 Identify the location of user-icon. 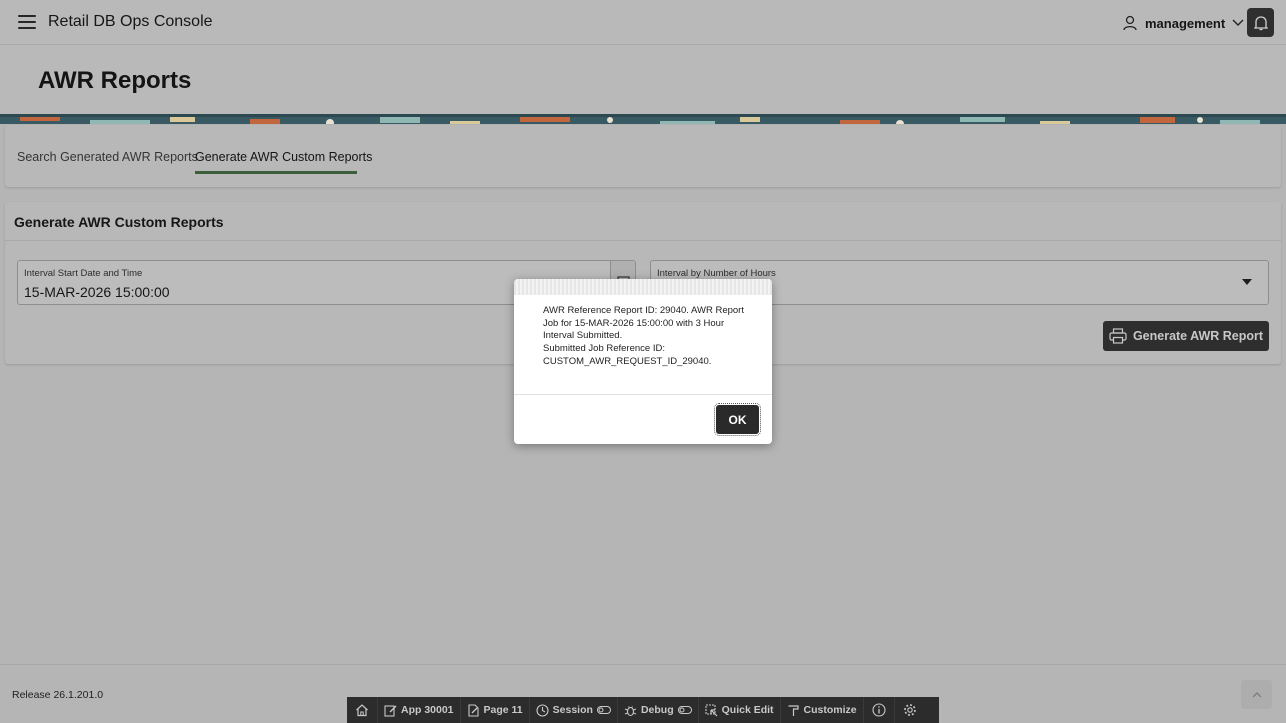
(1130, 23).